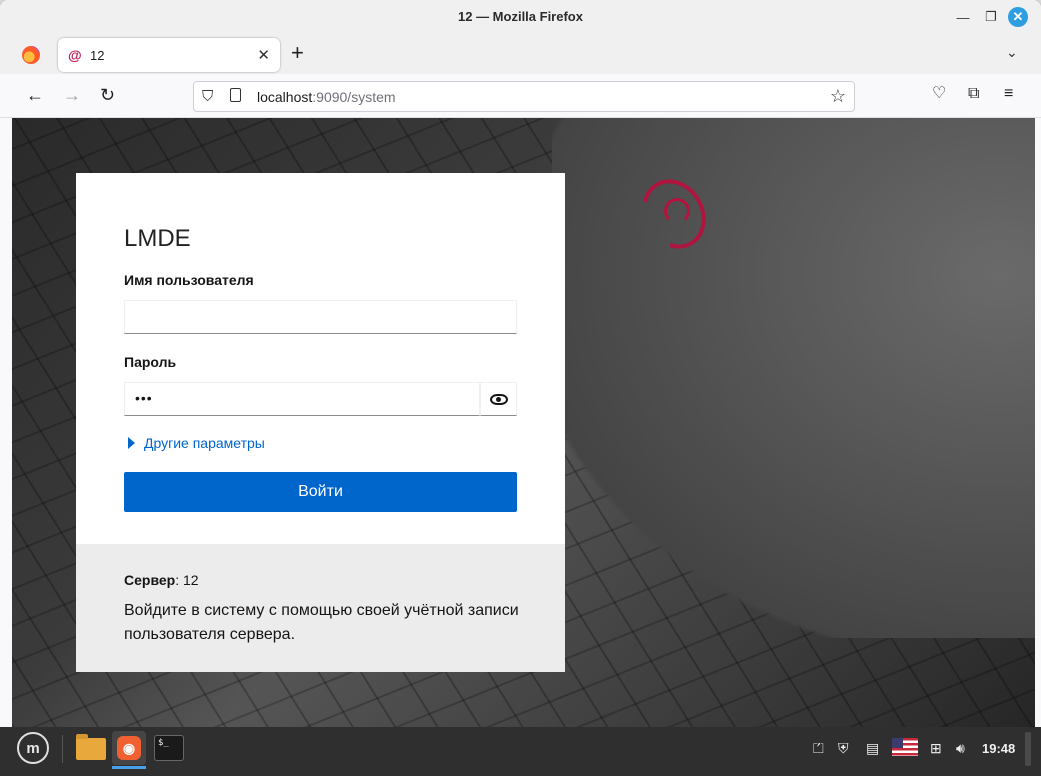 The image size is (1041, 776). What do you see at coordinates (150, 362) in the screenshot?
I see `password-label: Пароль` at bounding box center [150, 362].